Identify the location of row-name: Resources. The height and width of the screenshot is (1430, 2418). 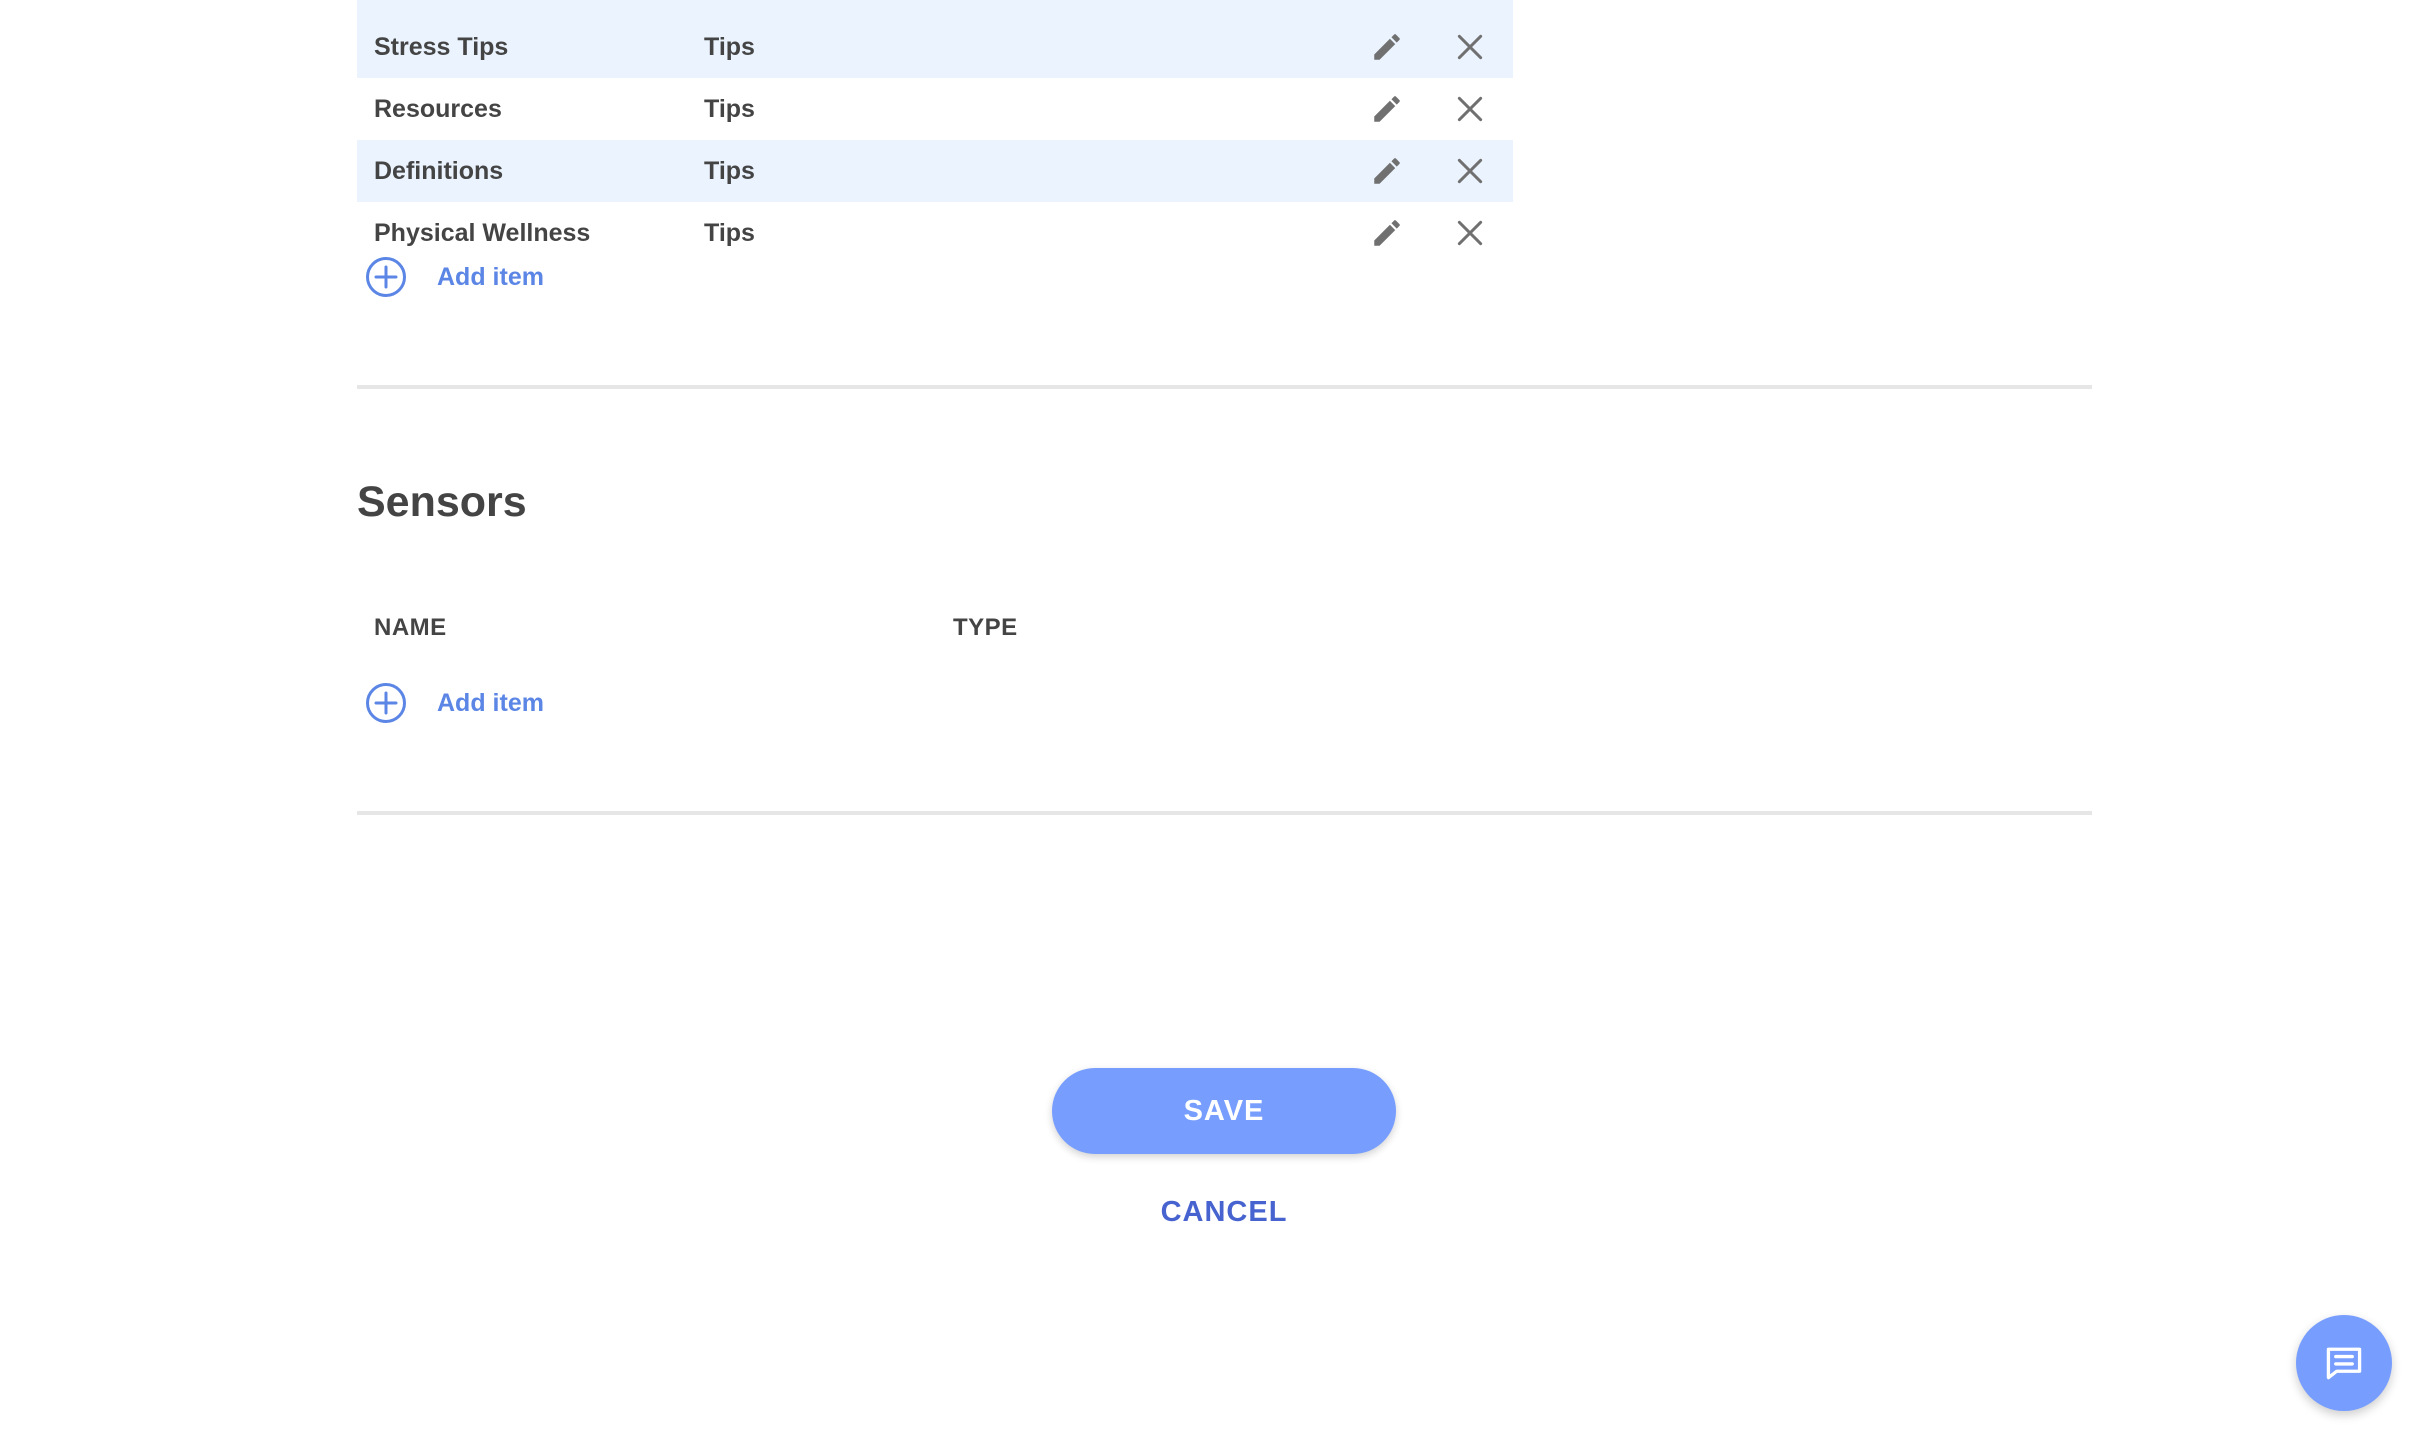
(438, 108).